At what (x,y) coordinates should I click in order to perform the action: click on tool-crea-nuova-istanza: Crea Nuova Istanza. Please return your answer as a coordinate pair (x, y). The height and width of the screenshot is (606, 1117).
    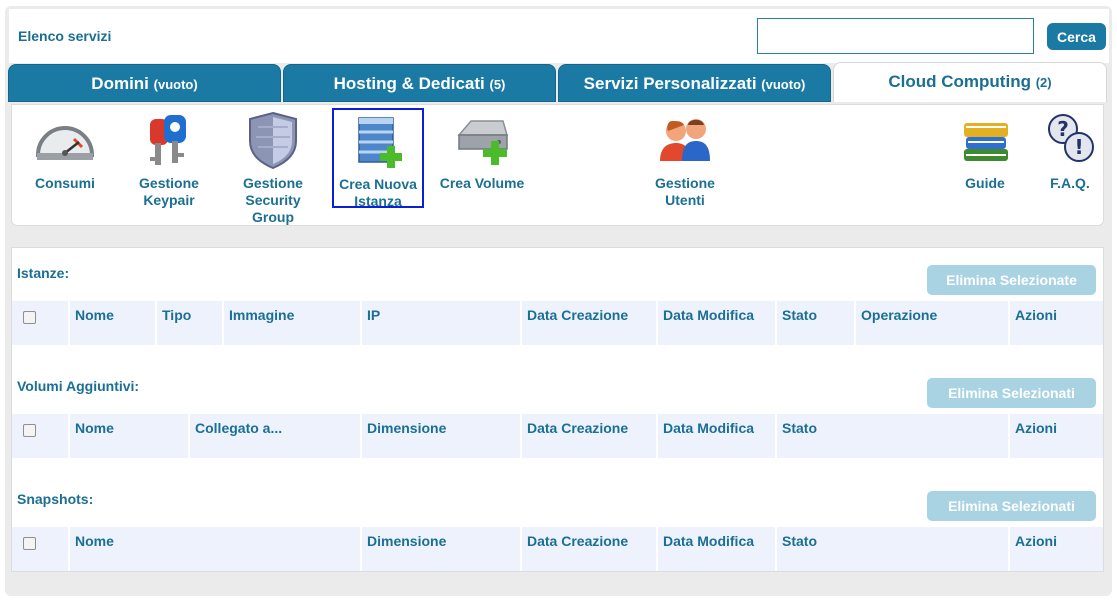
    Looking at the image, I should click on (378, 158).